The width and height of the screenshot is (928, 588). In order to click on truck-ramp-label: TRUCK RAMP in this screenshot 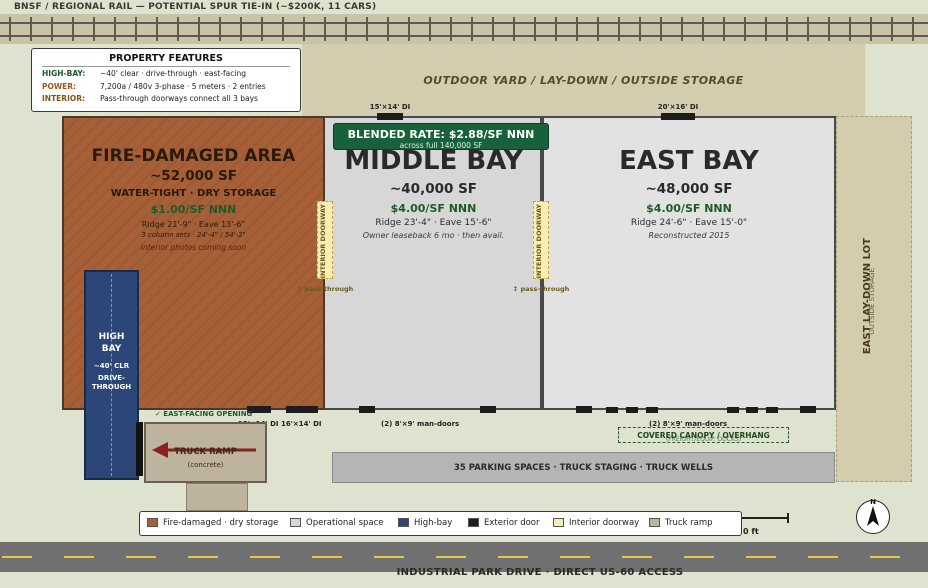, I will do `click(205, 452)`.